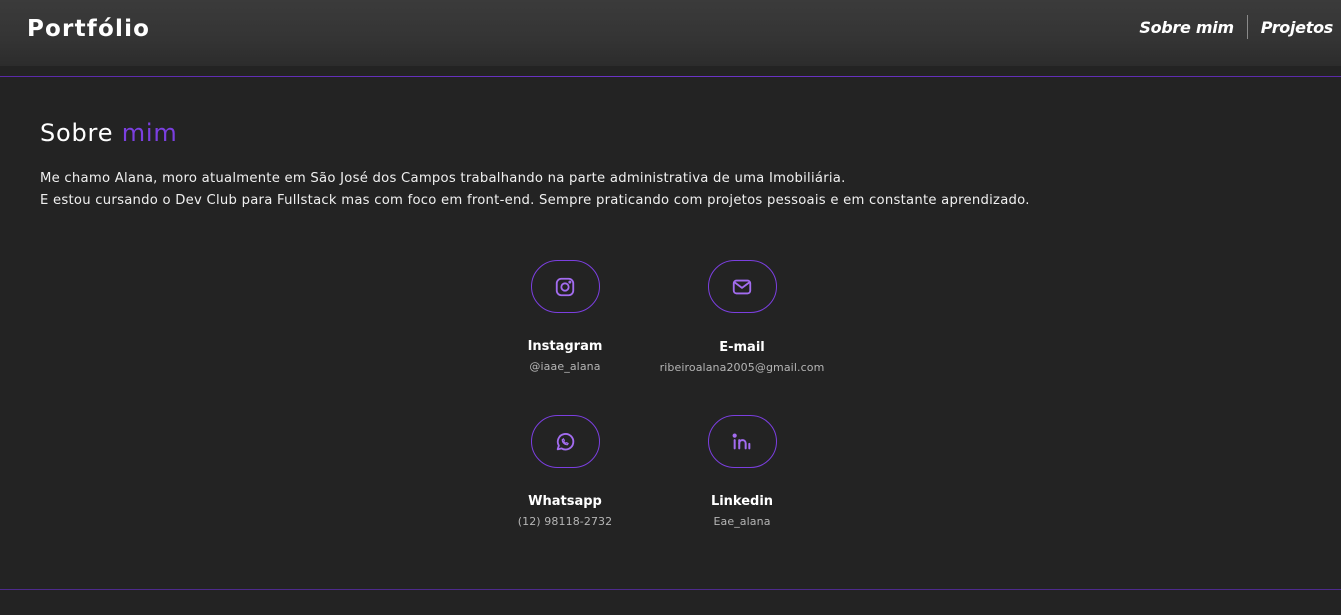  What do you see at coordinates (81, 133) in the screenshot?
I see `section-title-main: Sobre` at bounding box center [81, 133].